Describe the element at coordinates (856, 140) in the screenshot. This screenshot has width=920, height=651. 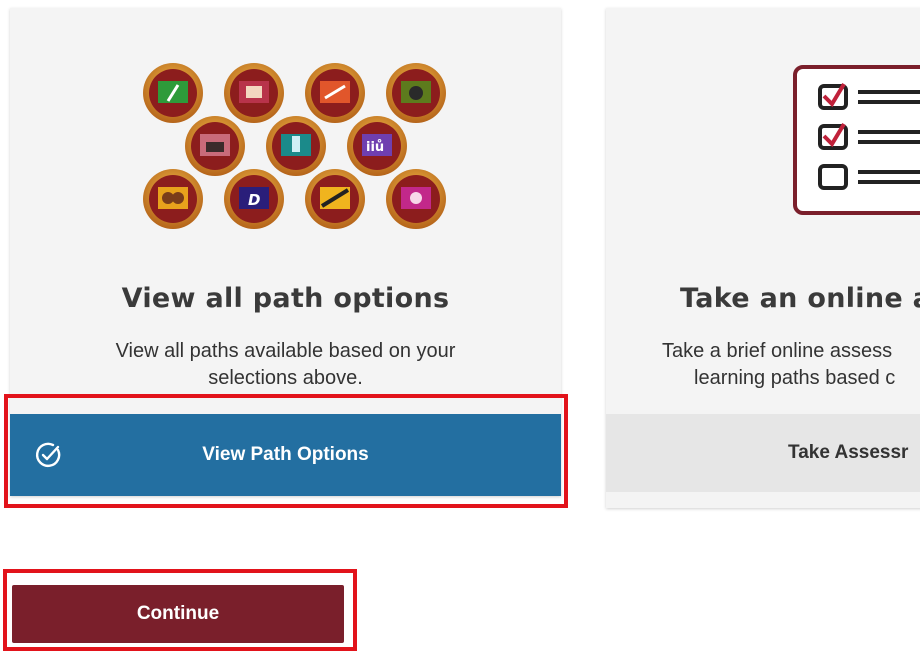
I see `checklist-icon` at that location.